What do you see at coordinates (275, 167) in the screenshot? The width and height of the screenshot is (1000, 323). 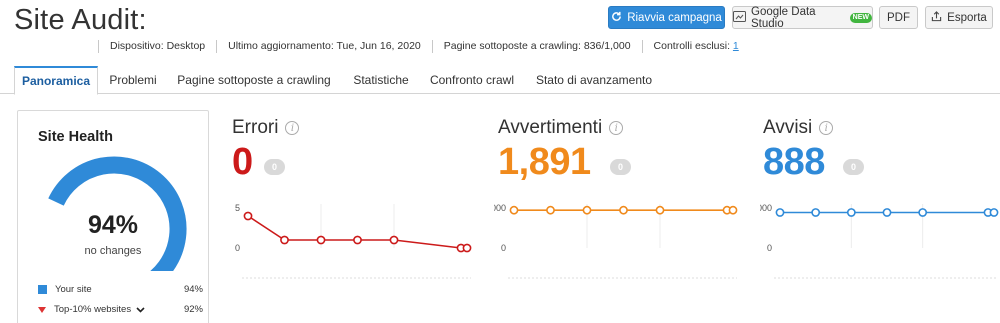 I see `metric-errori-change-badge: 0` at bounding box center [275, 167].